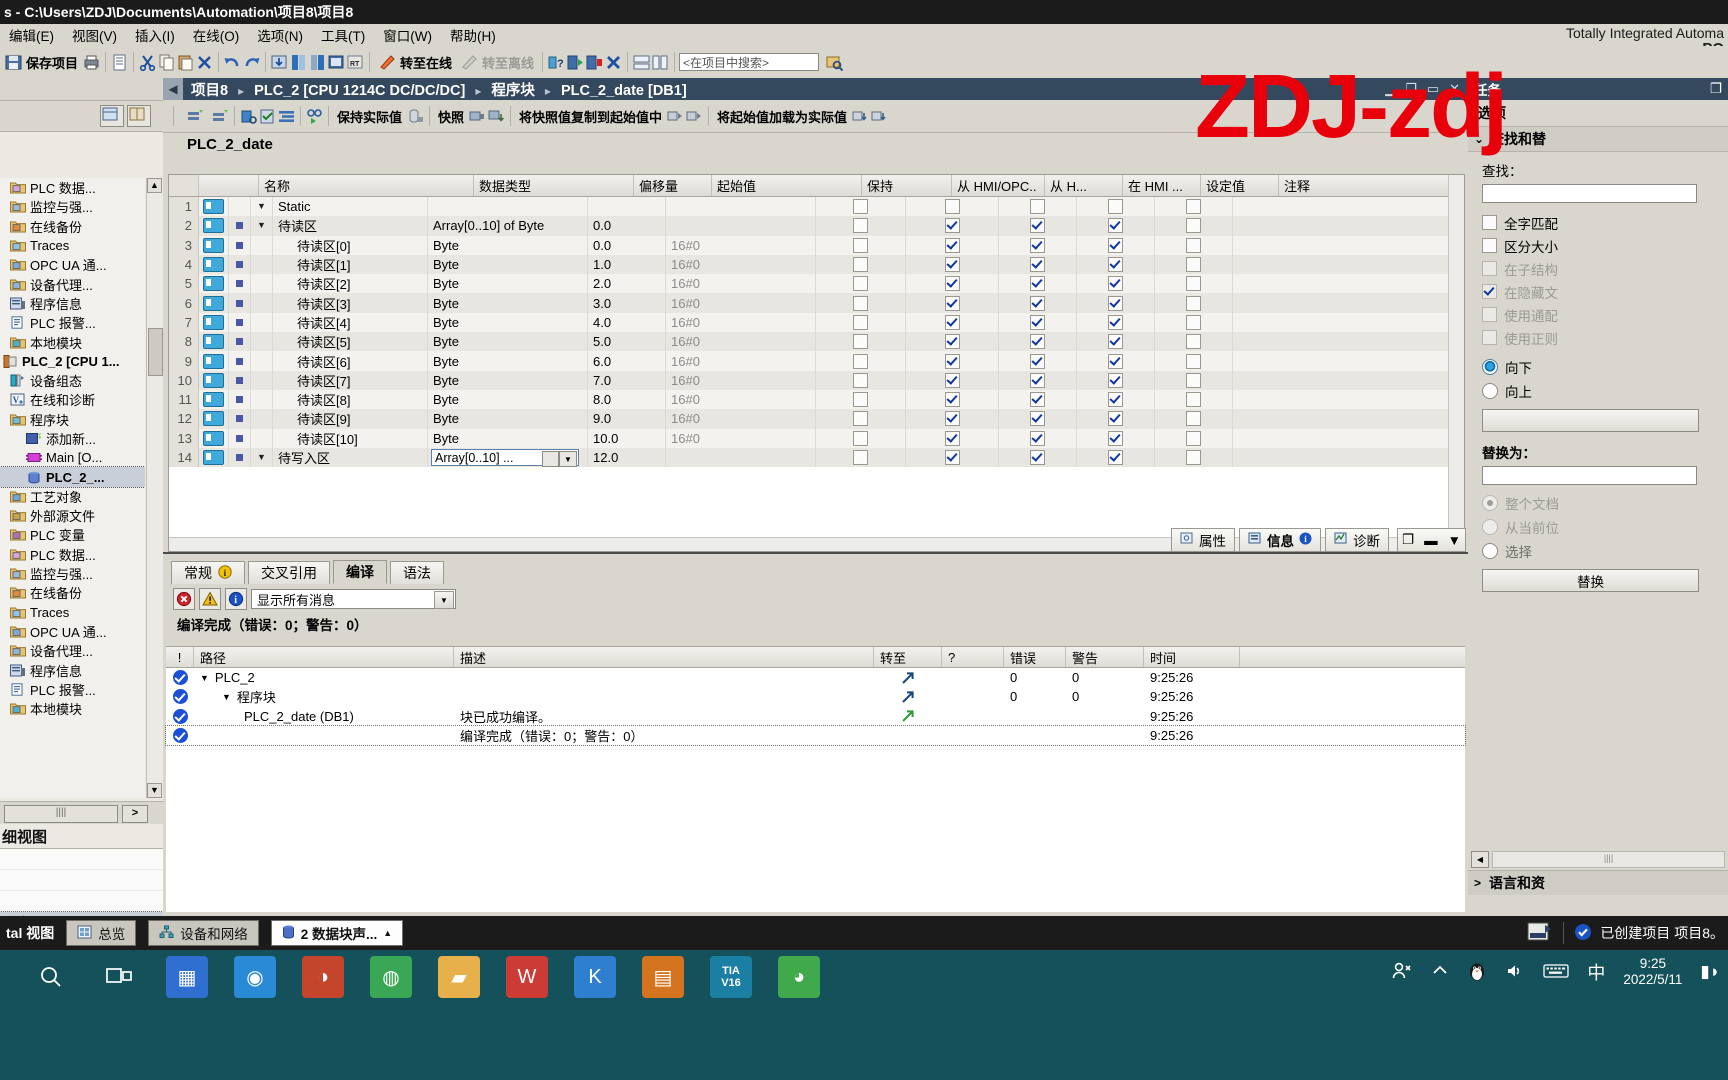 This screenshot has height=1080, width=1728. What do you see at coordinates (195, 116) in the screenshot?
I see `insert-row-icon` at bounding box center [195, 116].